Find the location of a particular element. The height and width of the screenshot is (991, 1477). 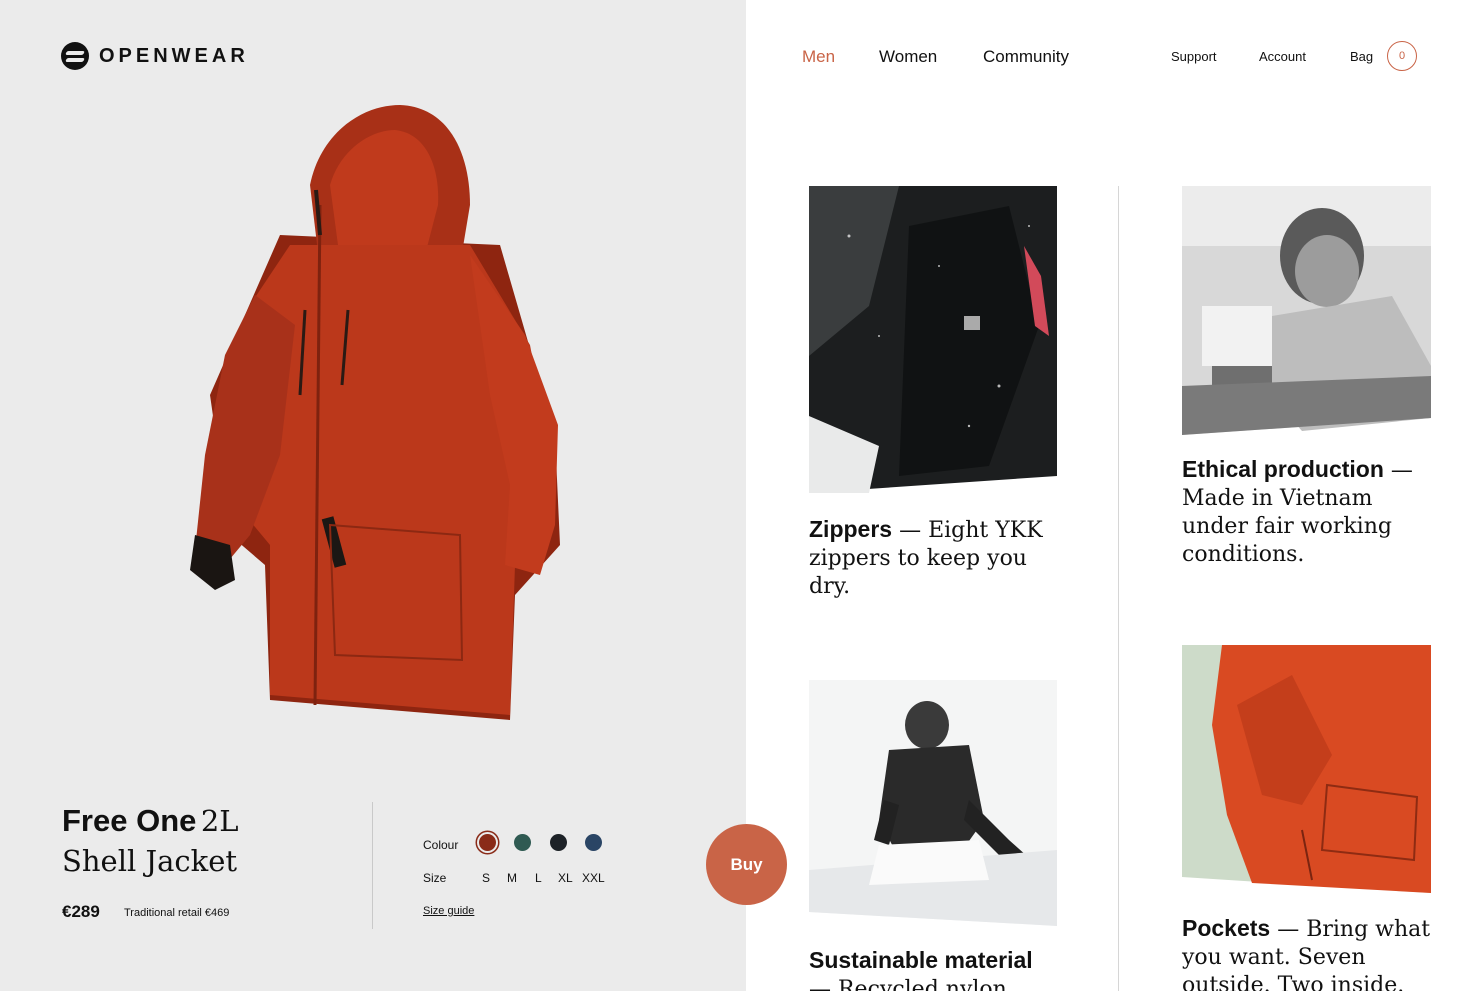

colour-swatch-rust is located at coordinates (487, 842).